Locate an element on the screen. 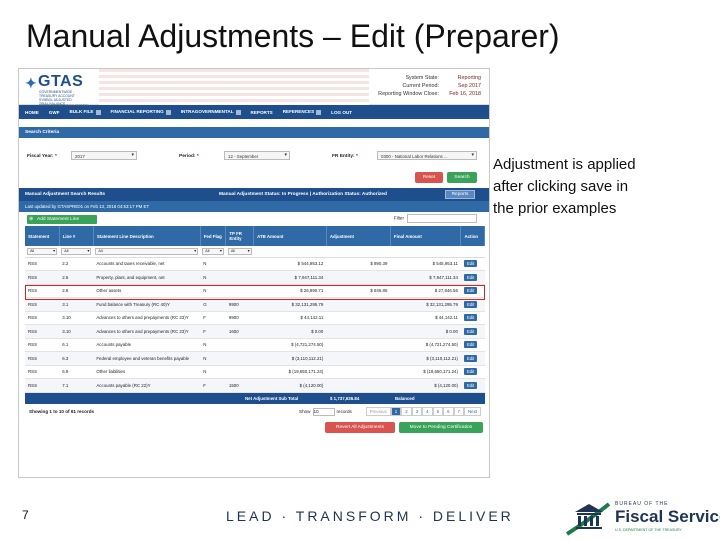 The width and height of the screenshot is (720, 540). page-size-select: 10 is located at coordinates (323, 411).